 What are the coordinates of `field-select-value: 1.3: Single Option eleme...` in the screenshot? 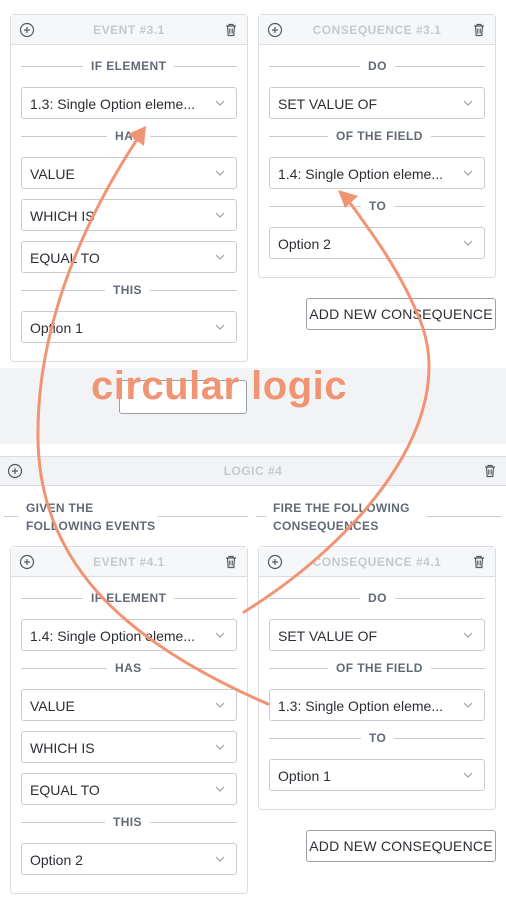 It's located at (360, 706).